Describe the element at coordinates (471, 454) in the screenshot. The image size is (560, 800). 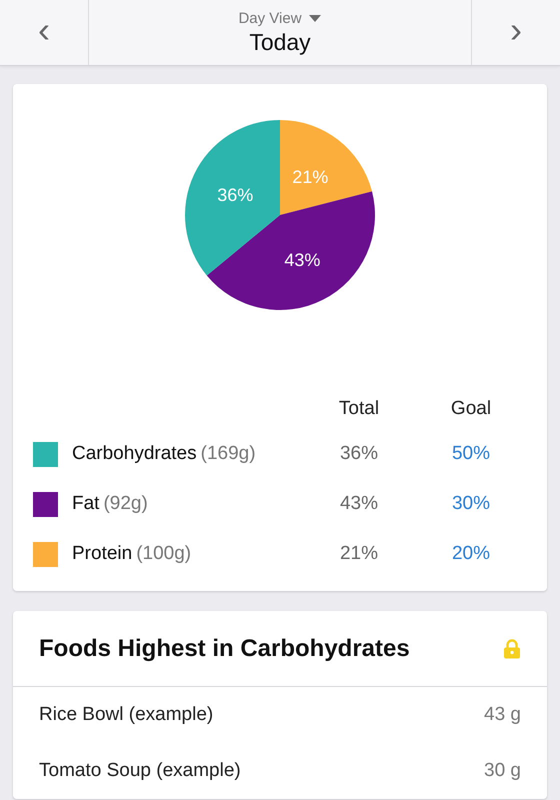
I see `goal-percent: 50%` at that location.